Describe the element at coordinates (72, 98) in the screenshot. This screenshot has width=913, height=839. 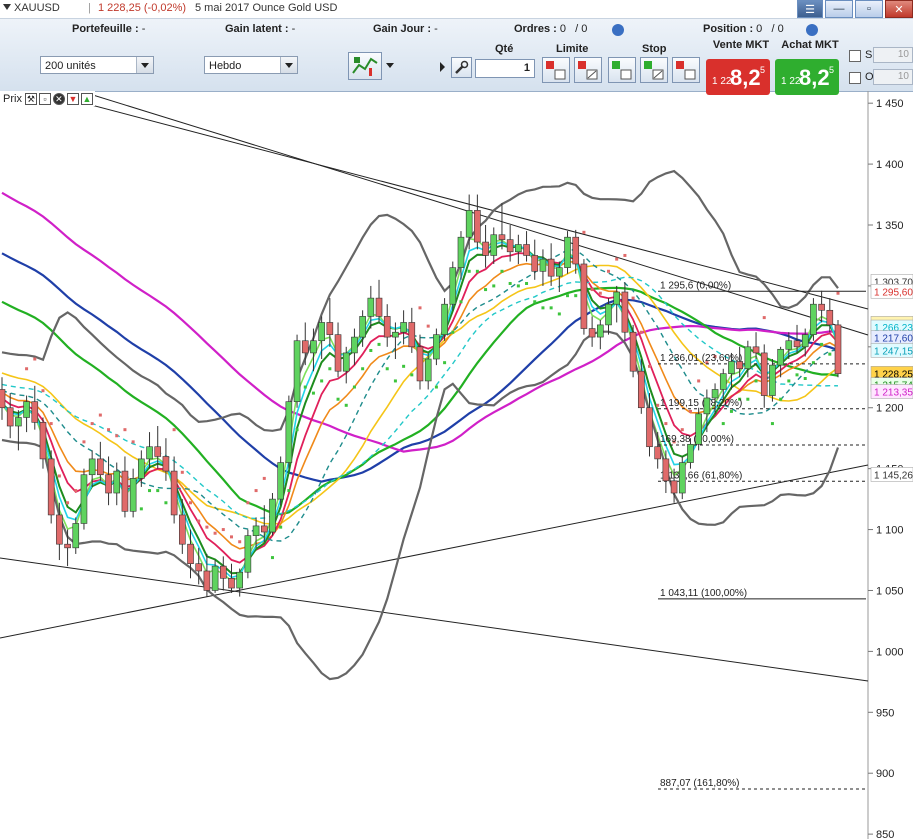
I see `move-down-icon: ▼` at that location.